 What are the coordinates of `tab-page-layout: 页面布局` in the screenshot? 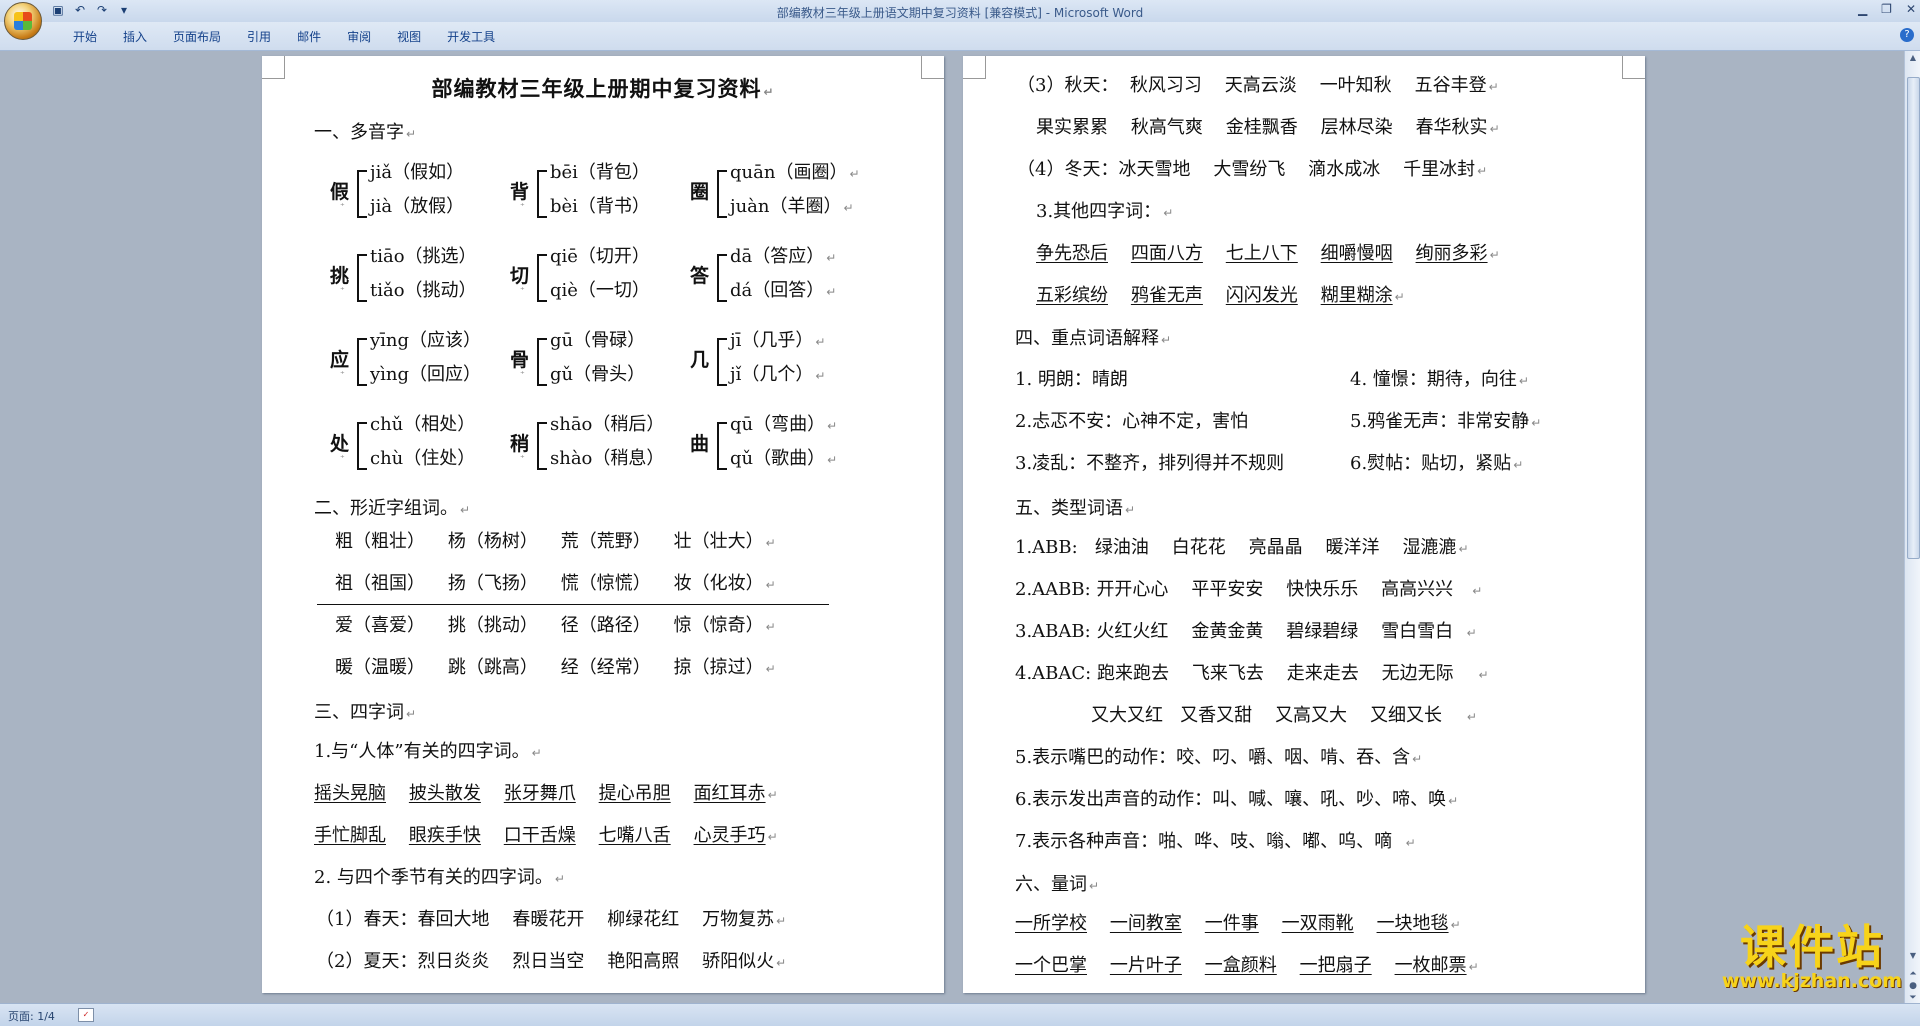 It's located at (197, 36).